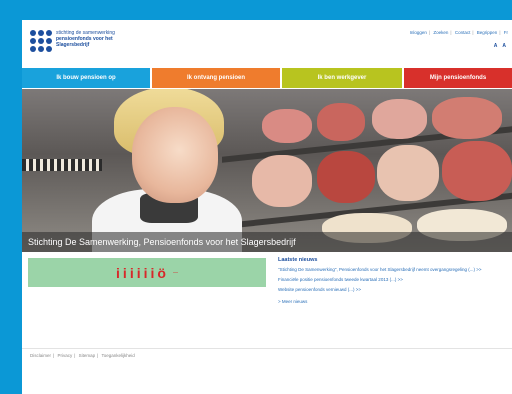  I want to click on toplink-begrippen: Begrippen, so click(487, 32).